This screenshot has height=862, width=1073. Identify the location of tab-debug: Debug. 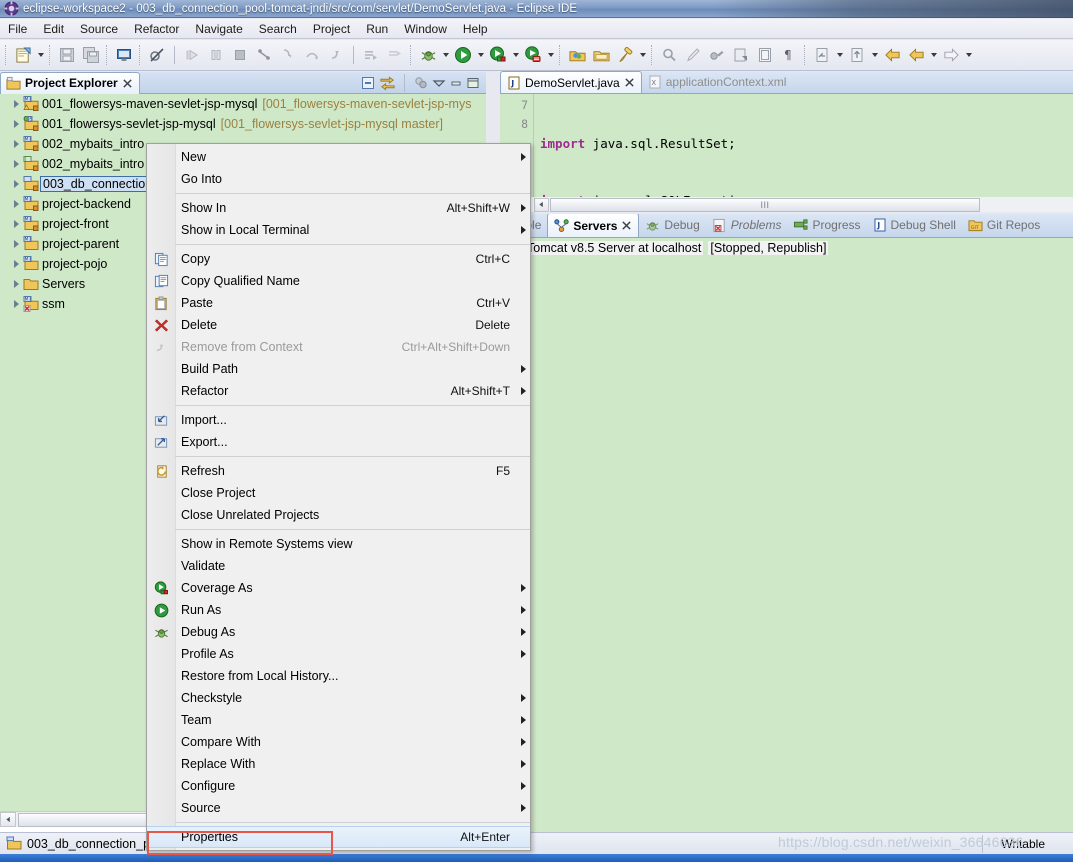
(672, 225).